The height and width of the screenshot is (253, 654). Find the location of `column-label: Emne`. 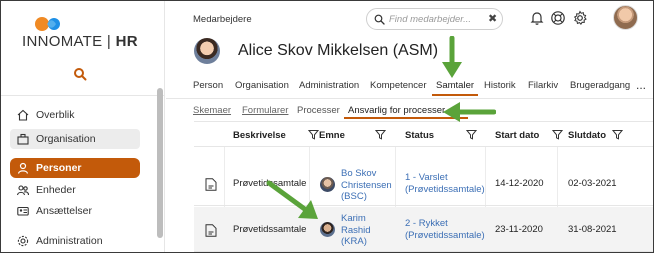

column-label: Emne is located at coordinates (332, 135).